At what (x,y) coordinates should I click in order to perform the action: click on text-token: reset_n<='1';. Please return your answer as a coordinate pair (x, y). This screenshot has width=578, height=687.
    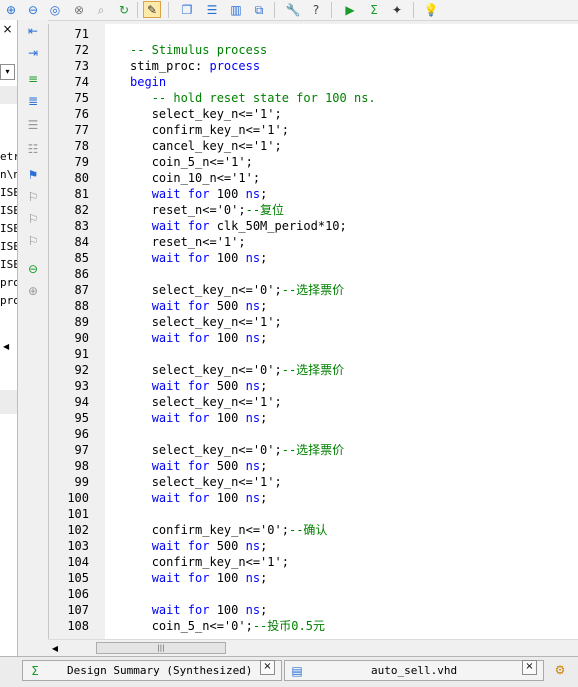
    Looking at the image, I should click on (198, 242).